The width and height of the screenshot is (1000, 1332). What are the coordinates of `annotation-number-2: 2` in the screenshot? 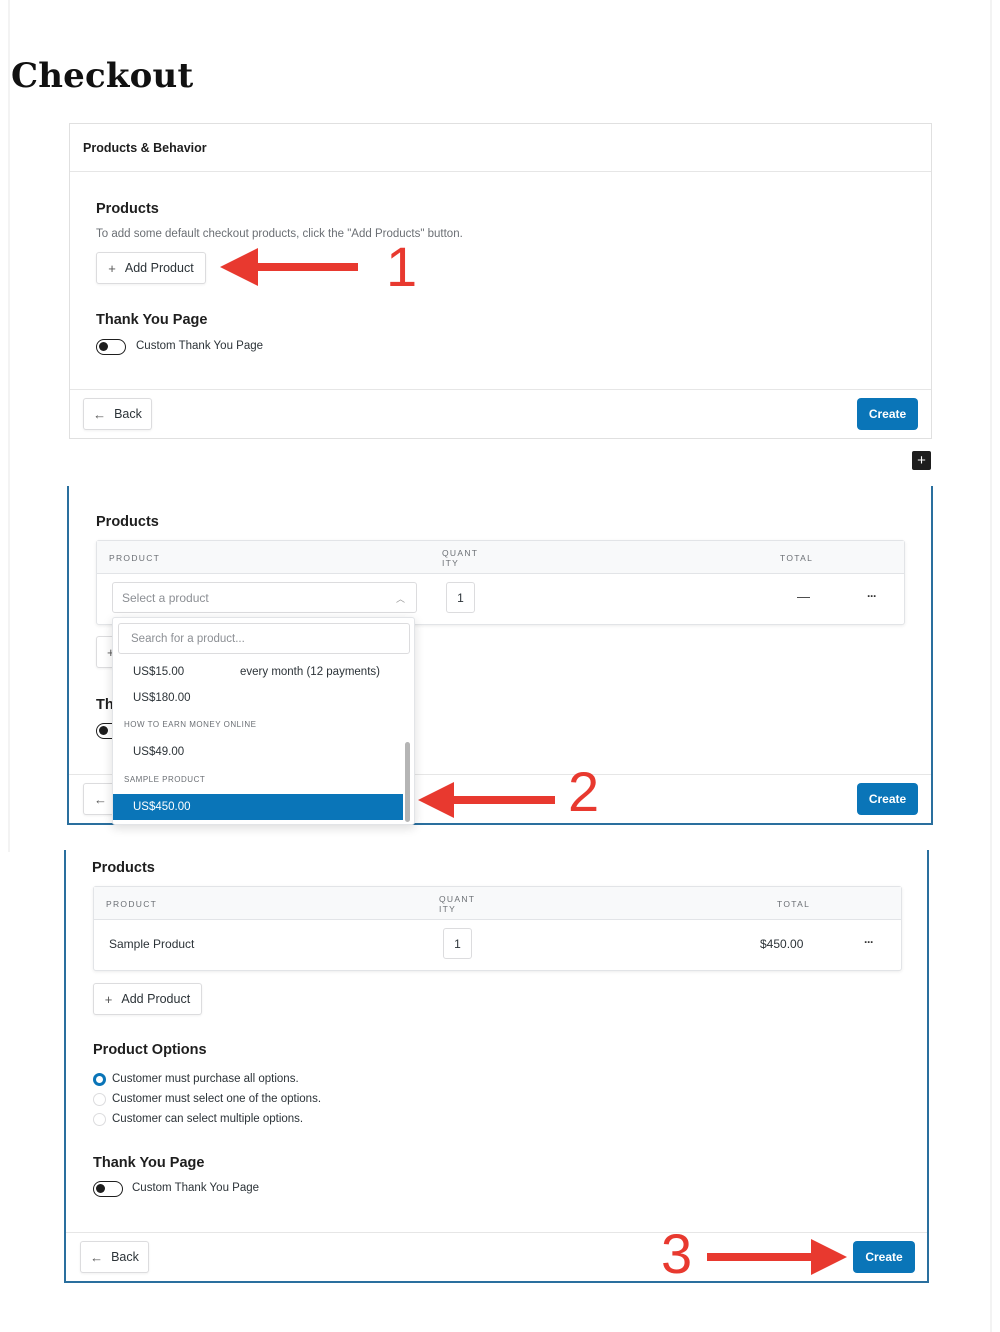 It's located at (584, 791).